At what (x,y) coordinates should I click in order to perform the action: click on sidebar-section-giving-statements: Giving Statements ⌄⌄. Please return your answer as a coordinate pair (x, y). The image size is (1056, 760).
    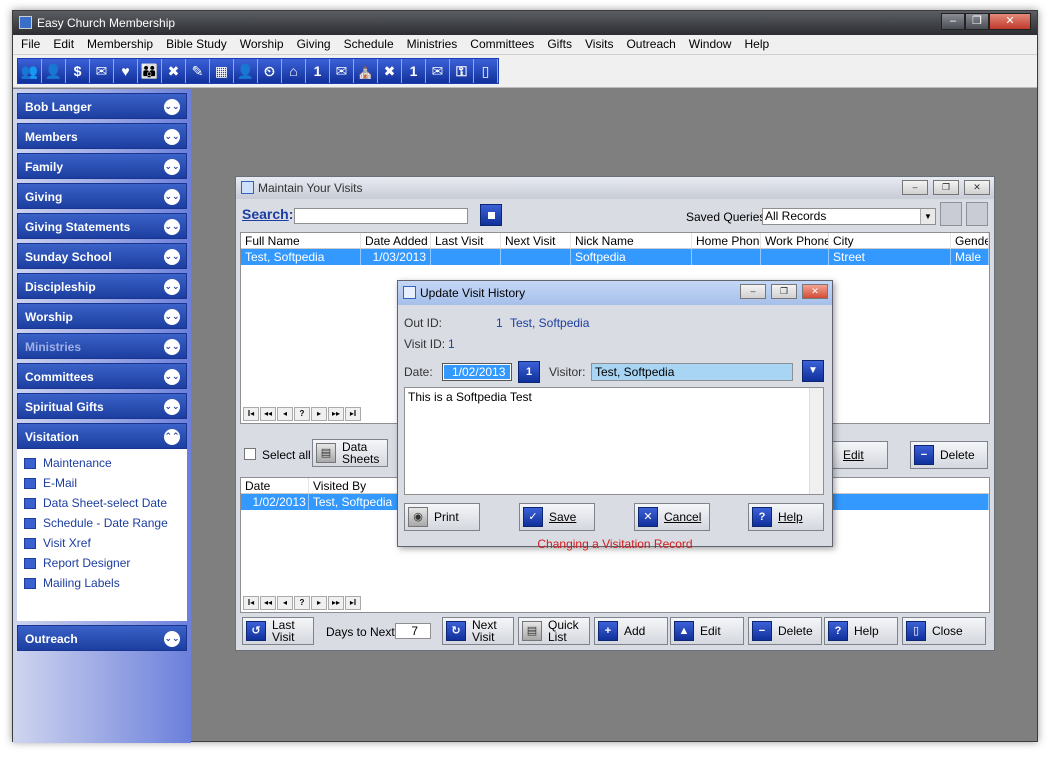
    Looking at the image, I should click on (102, 226).